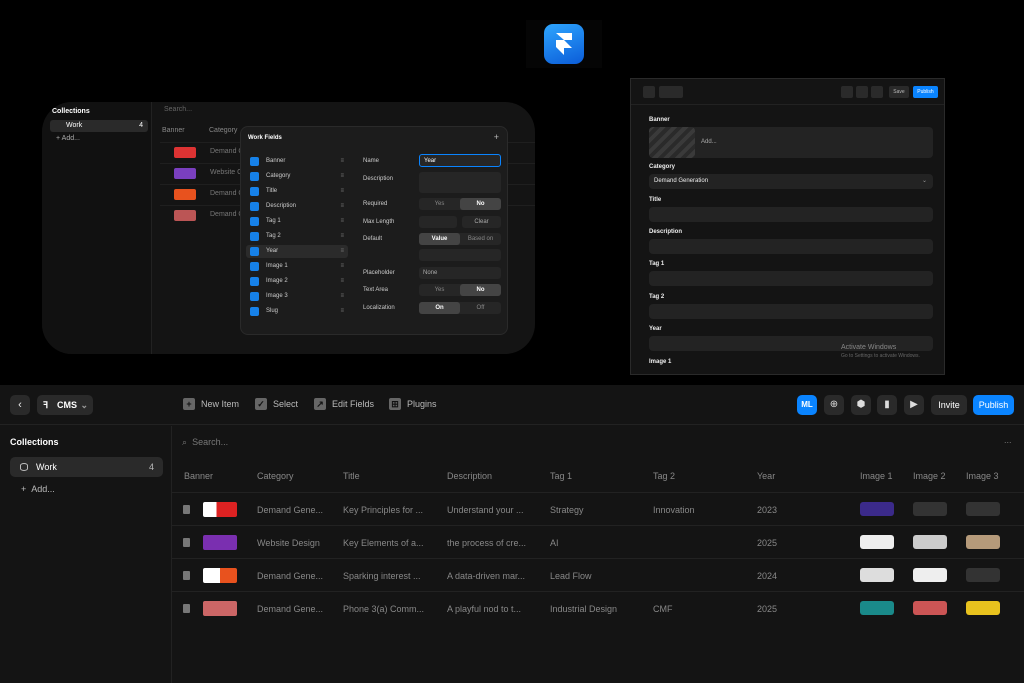 The width and height of the screenshot is (1024, 683). Describe the element at coordinates (496, 137) in the screenshot. I see `add-field-icon: +` at that location.